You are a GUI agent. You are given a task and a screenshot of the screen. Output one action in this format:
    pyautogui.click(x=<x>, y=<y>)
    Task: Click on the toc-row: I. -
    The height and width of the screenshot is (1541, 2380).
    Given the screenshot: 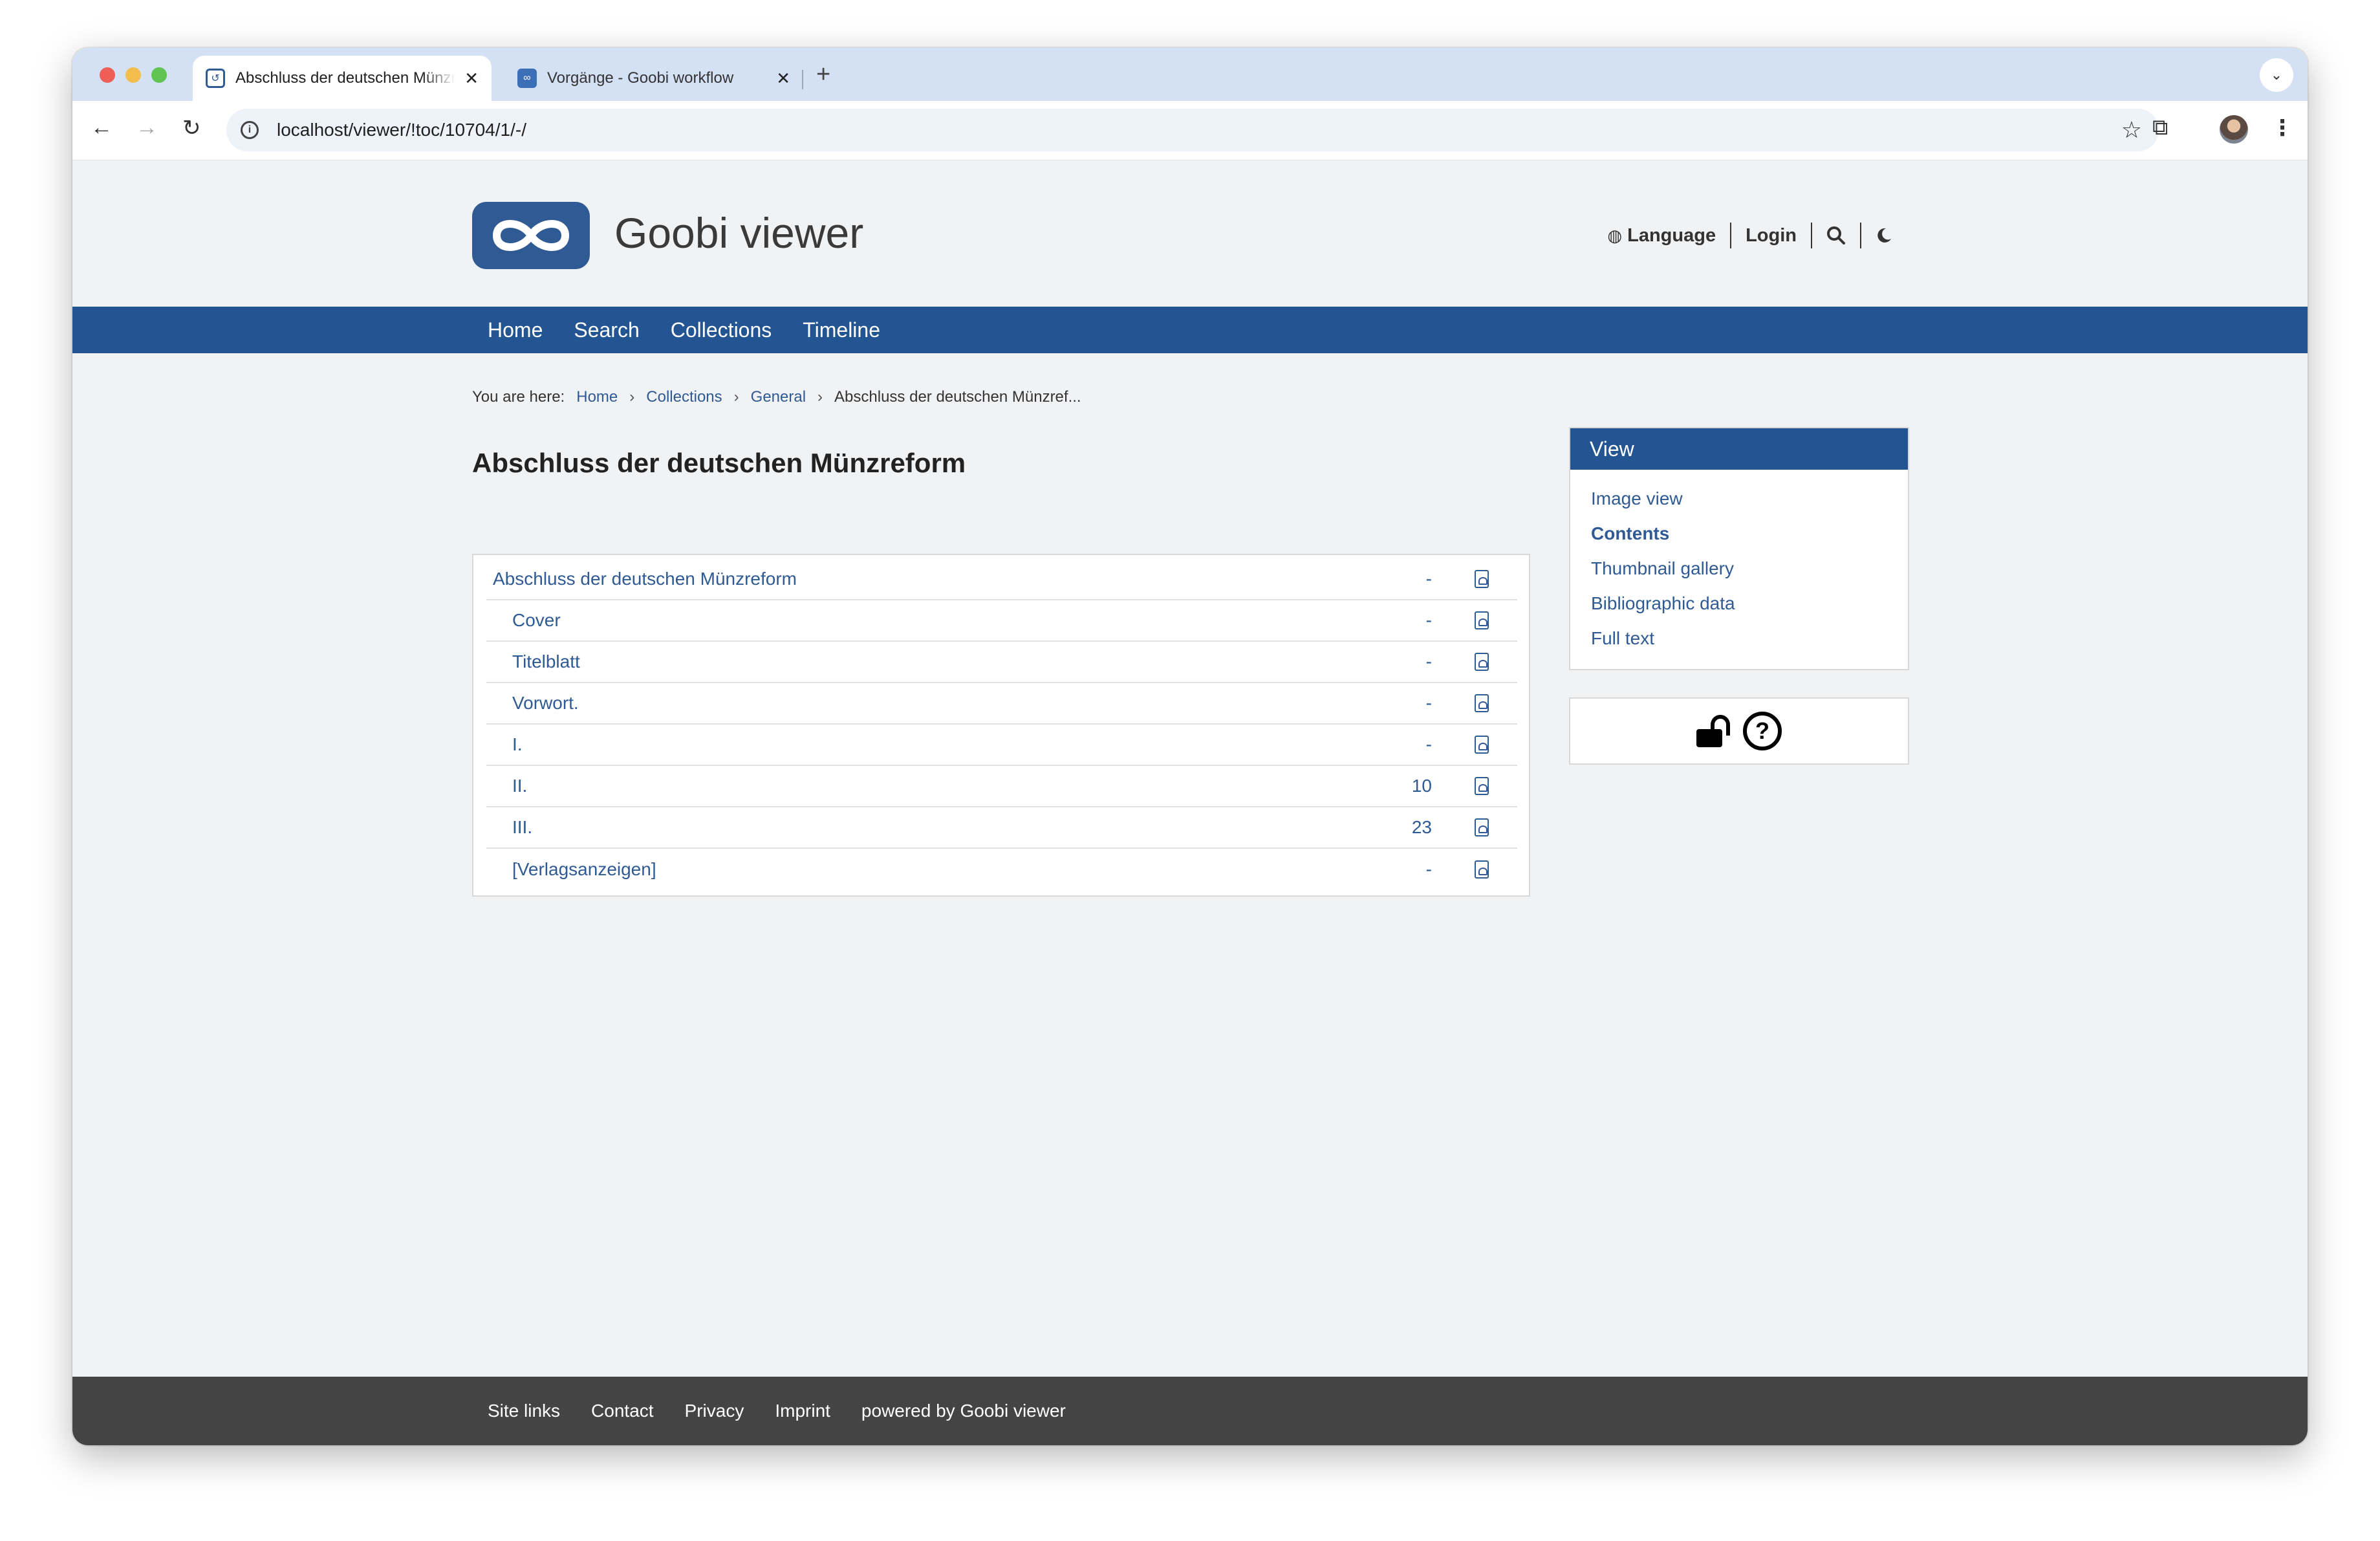 What is the action you would take?
    pyautogui.click(x=1001, y=745)
    